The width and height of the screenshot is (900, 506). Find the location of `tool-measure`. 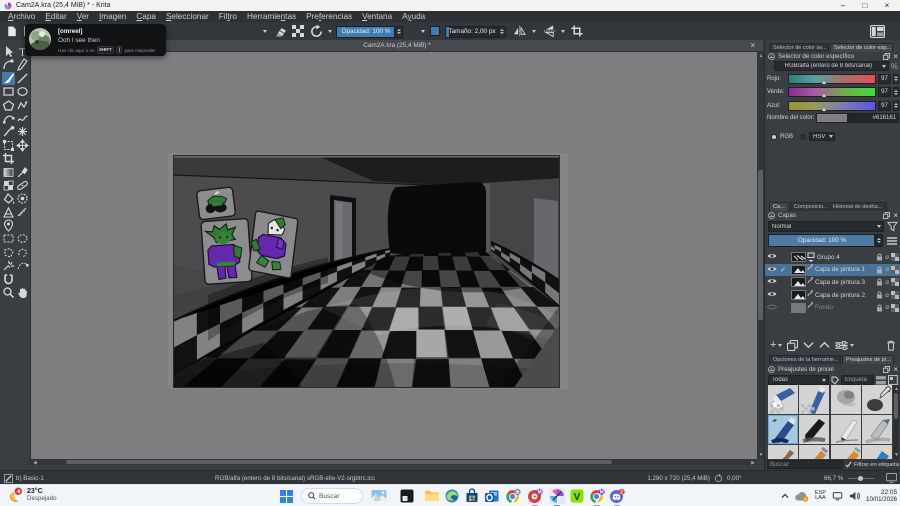

tool-measure is located at coordinates (22, 212).